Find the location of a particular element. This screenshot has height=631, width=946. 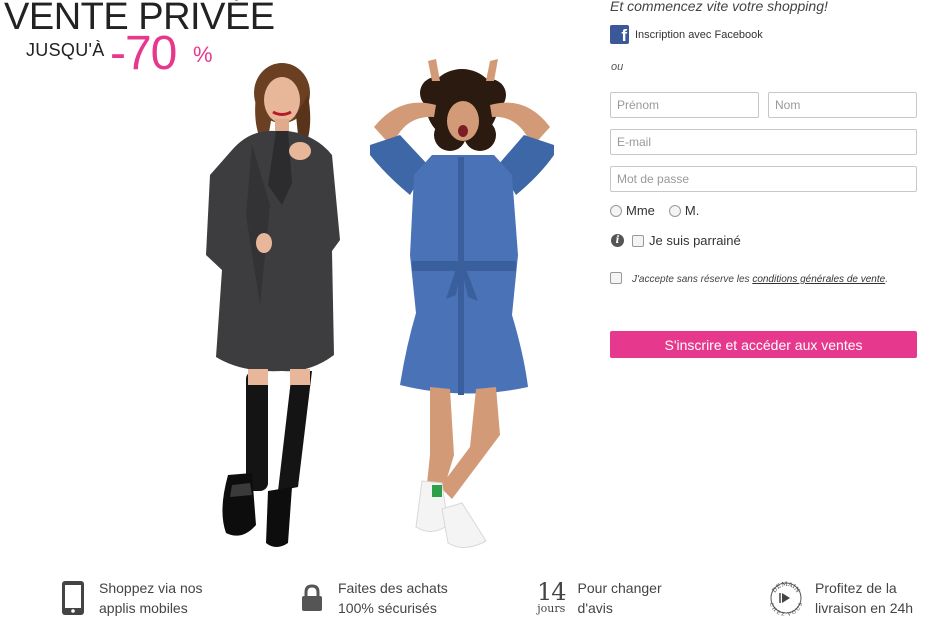

svg-text: CHEZ VOUS is located at coordinates (786, 609).